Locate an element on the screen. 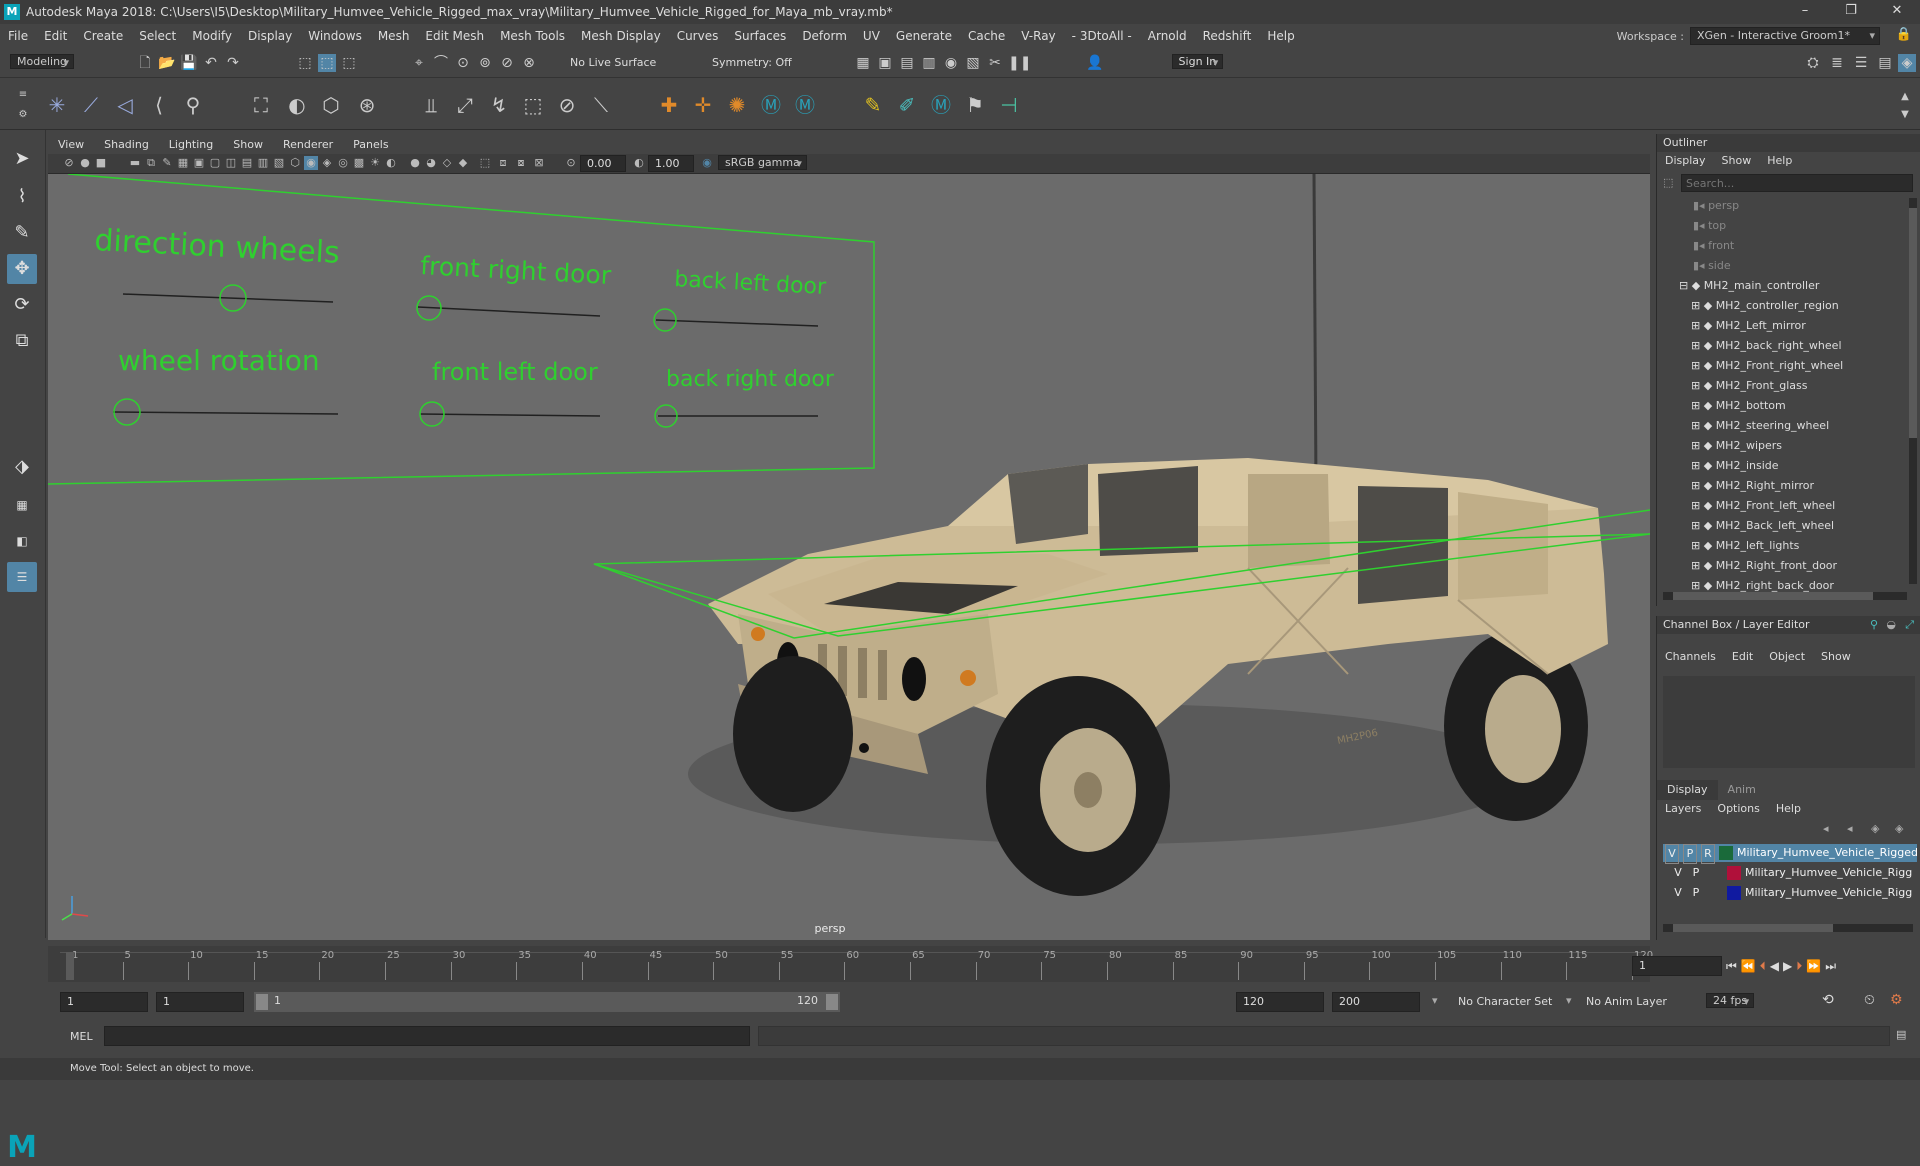 The image size is (1920, 1166). menu-mesh: Mesh is located at coordinates (394, 36).